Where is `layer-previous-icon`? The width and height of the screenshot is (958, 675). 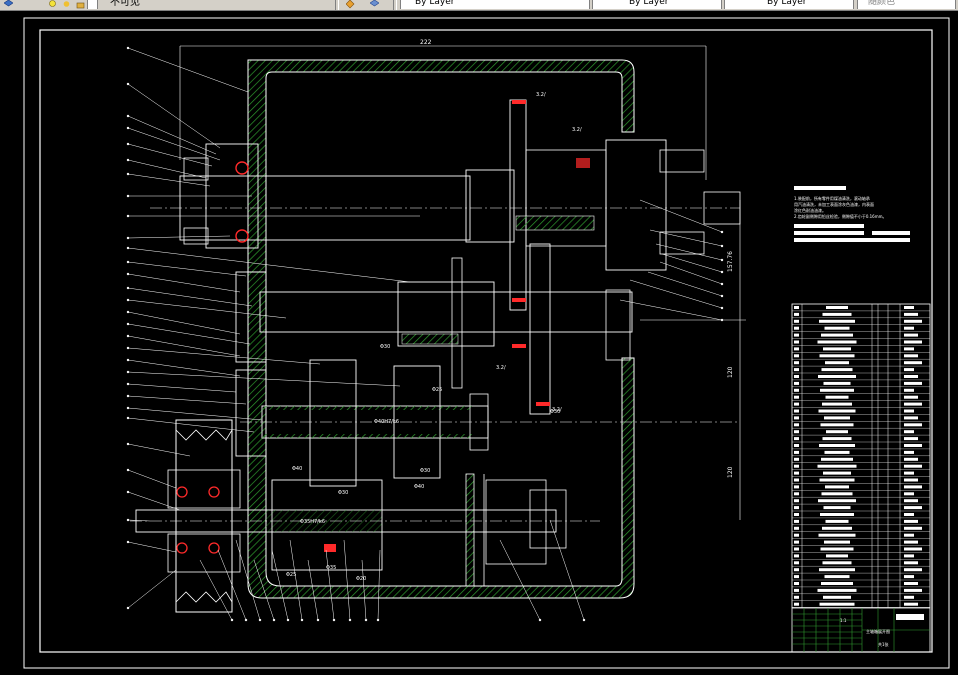 layer-previous-icon is located at coordinates (374, 4).